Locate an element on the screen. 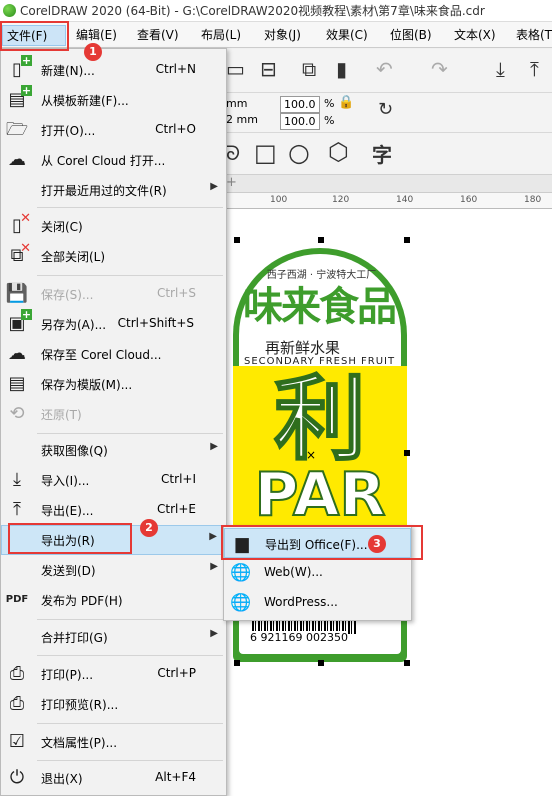 This screenshot has height=796, width=552. file-menu-close: ▯ ✕ 关闭(C) is located at coordinates (113, 226).